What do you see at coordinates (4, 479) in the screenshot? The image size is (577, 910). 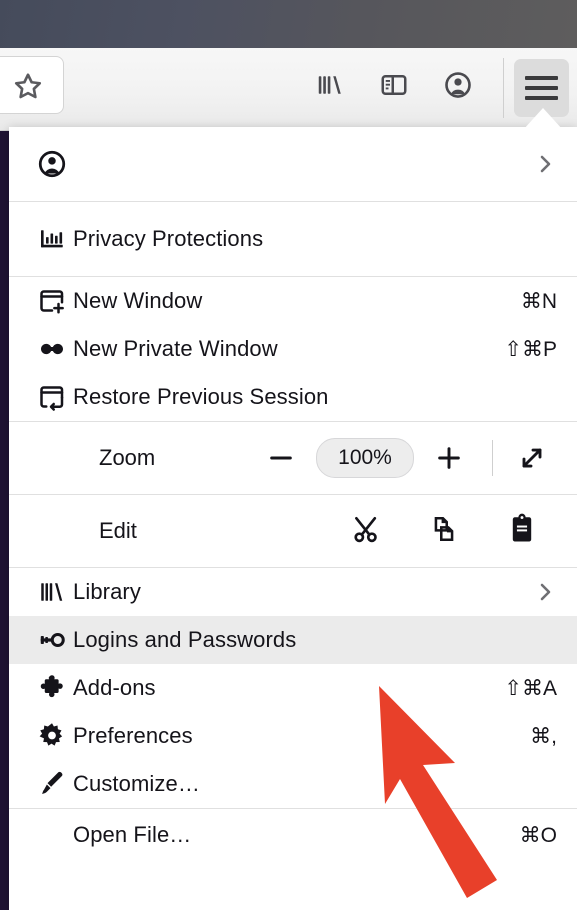 I see `page-background-strip` at bounding box center [4, 479].